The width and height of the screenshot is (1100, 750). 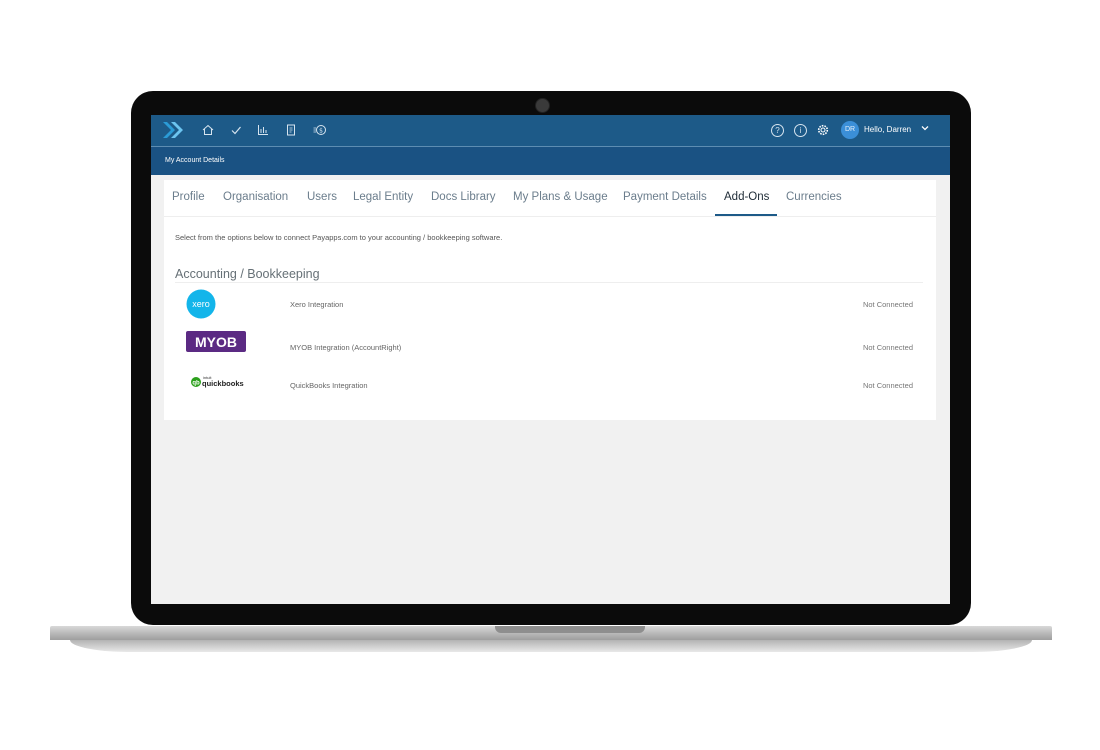 What do you see at coordinates (383, 197) in the screenshot?
I see `tab-legal-entity: Legal Entity` at bounding box center [383, 197].